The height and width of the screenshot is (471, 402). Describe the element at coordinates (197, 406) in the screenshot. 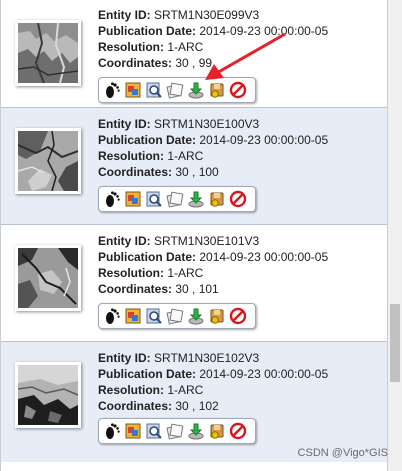

I see `coordinates-value: 30 , 102` at that location.